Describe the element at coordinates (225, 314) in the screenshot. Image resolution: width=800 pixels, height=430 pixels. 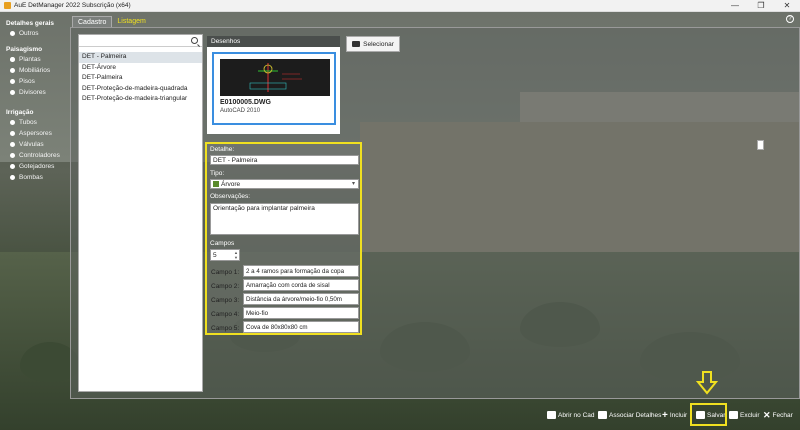
I see `campo-label: Campo 4:` at that location.